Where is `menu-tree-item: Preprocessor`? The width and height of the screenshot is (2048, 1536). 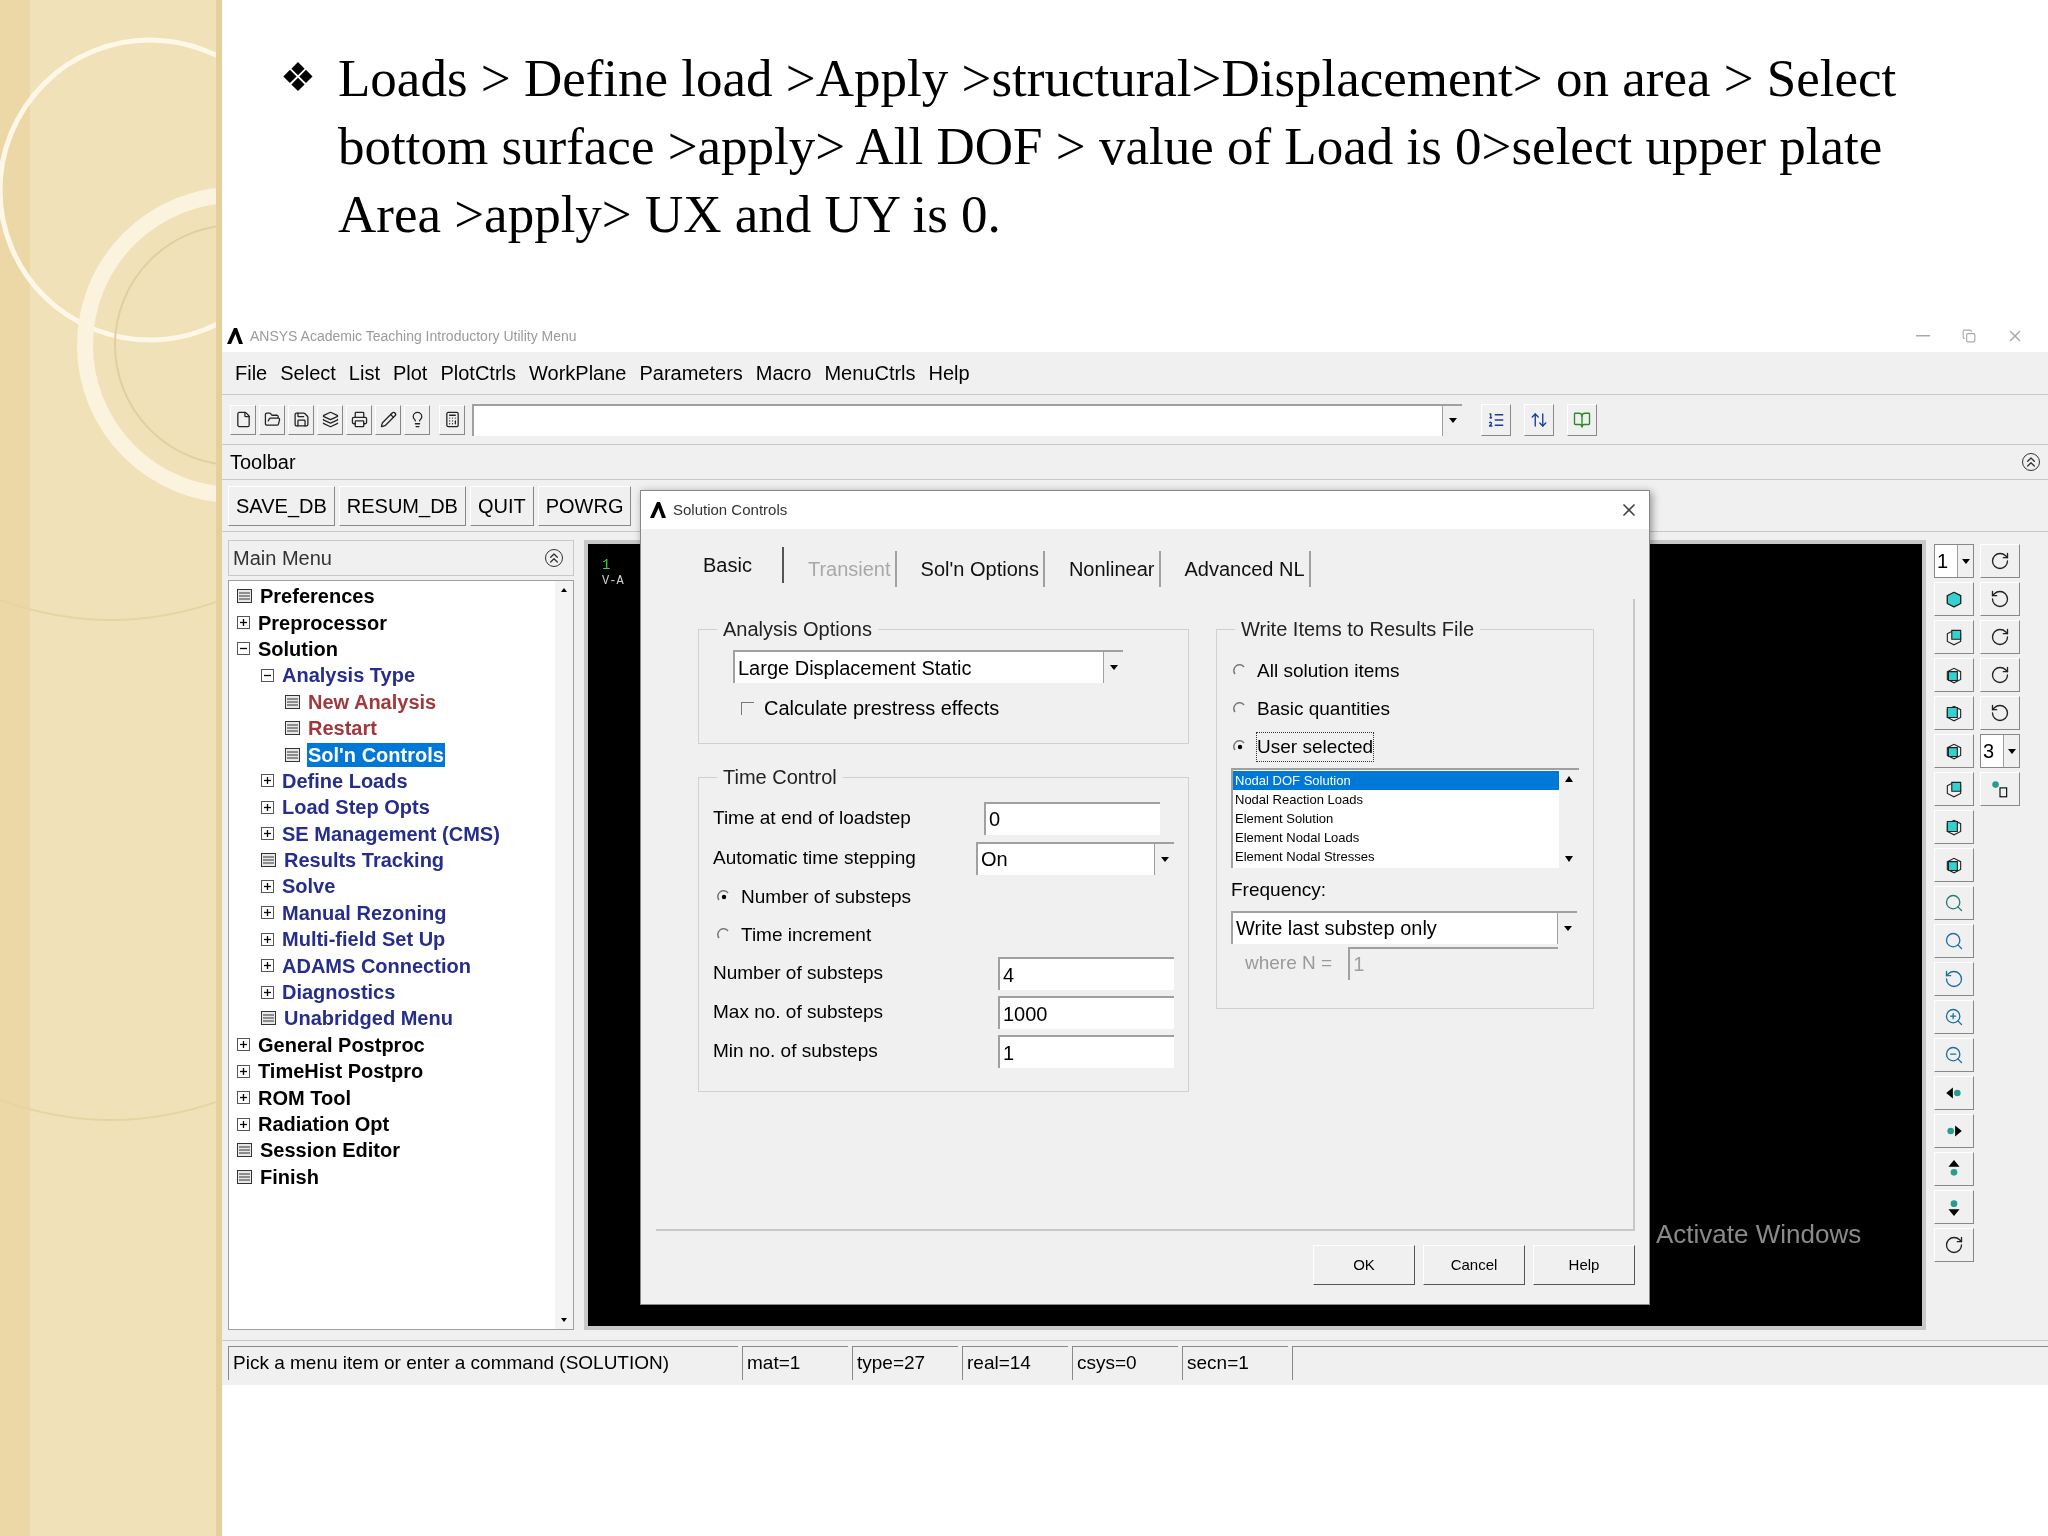
menu-tree-item: Preprocessor is located at coordinates (322, 622).